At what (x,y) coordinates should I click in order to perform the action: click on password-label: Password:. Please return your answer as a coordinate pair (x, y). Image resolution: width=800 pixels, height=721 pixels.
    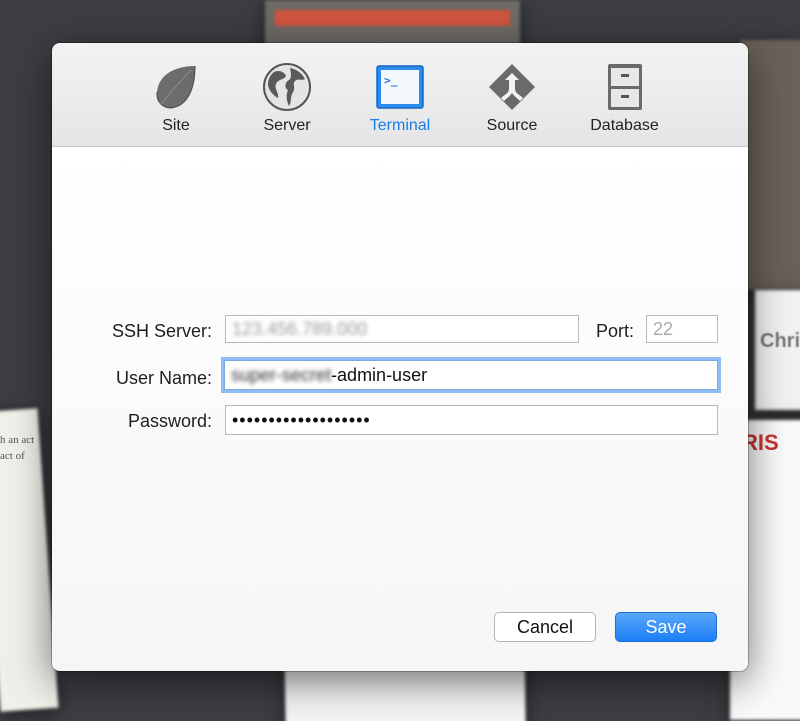
    Looking at the image, I should click on (169, 421).